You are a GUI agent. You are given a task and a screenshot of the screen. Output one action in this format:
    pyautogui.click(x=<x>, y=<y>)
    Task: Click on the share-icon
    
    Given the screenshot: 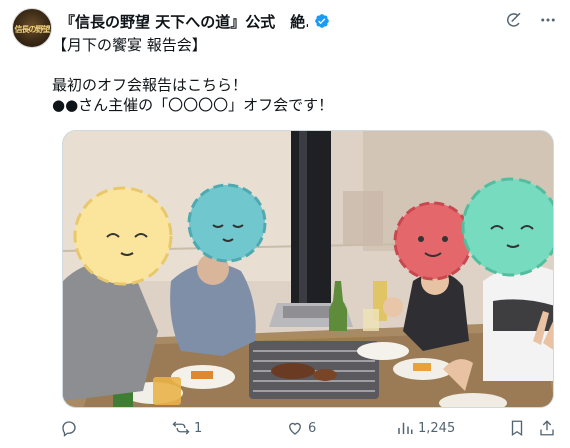 What is the action you would take?
    pyautogui.click(x=547, y=428)
    